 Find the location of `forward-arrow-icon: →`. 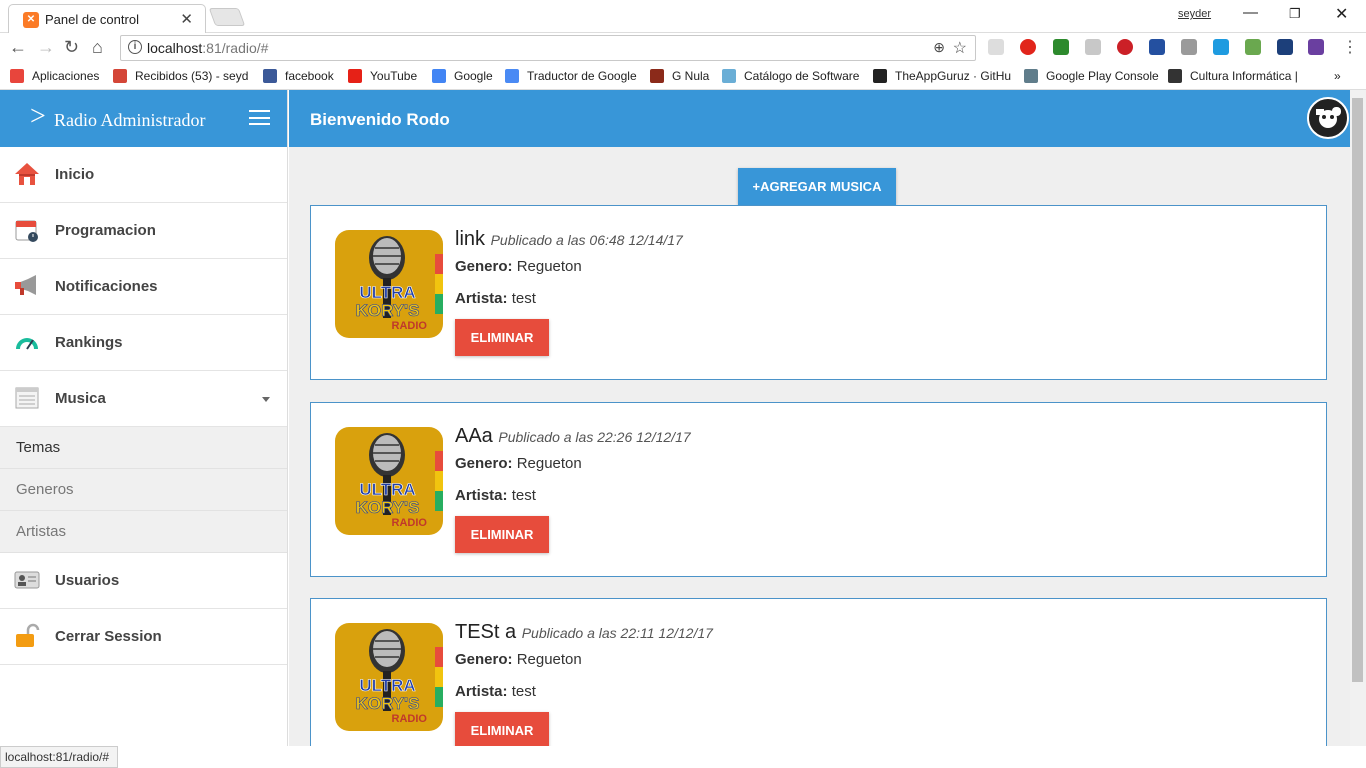

forward-arrow-icon: → is located at coordinates (46, 47).